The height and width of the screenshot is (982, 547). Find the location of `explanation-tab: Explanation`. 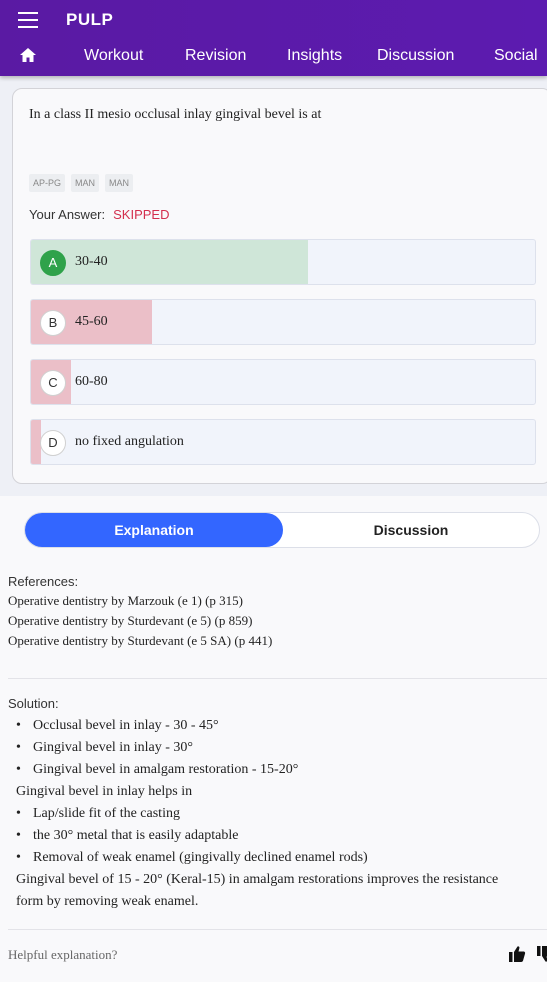

explanation-tab: Explanation is located at coordinates (154, 530).